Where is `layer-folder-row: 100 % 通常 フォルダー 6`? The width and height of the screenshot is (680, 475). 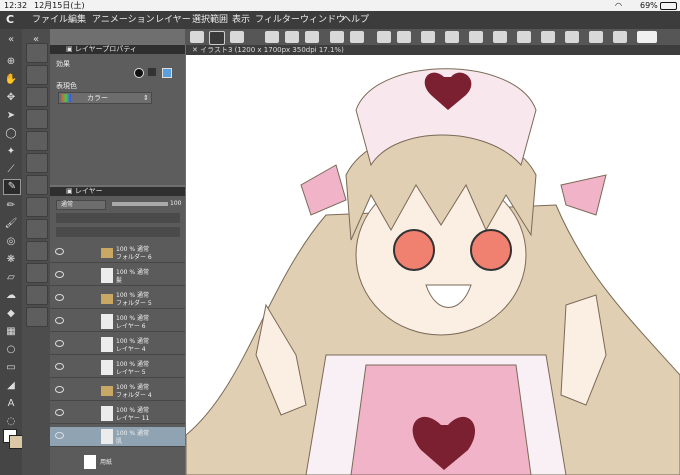 layer-folder-row: 100 % 通常 フォルダー 6 is located at coordinates (117, 253).